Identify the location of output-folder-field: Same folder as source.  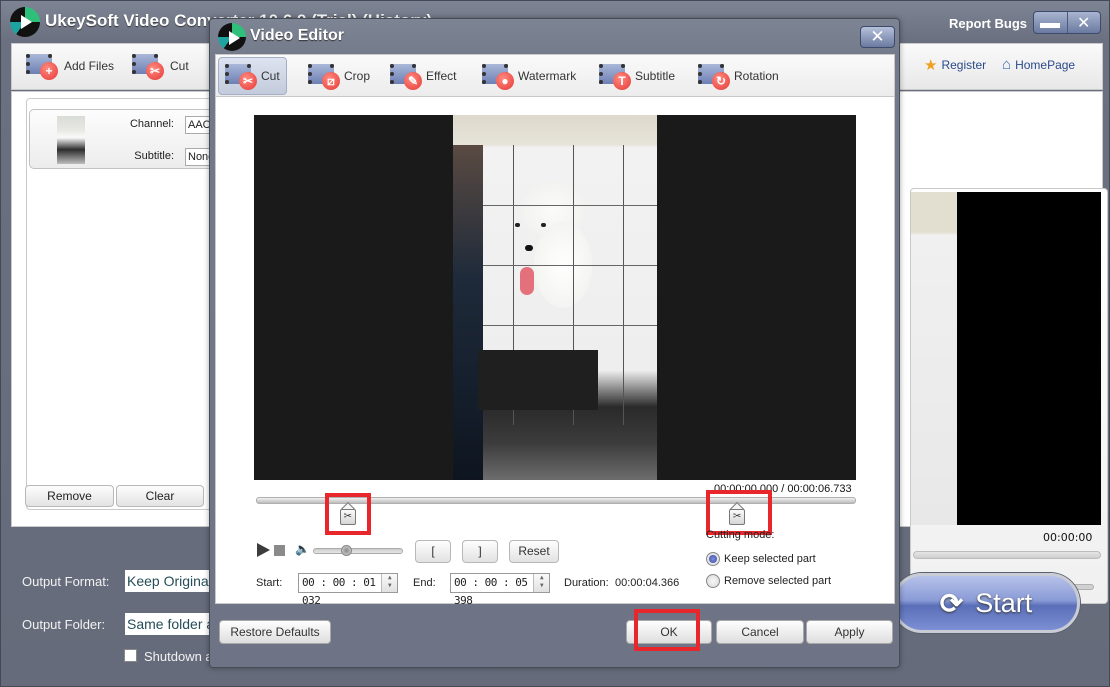
(170, 624).